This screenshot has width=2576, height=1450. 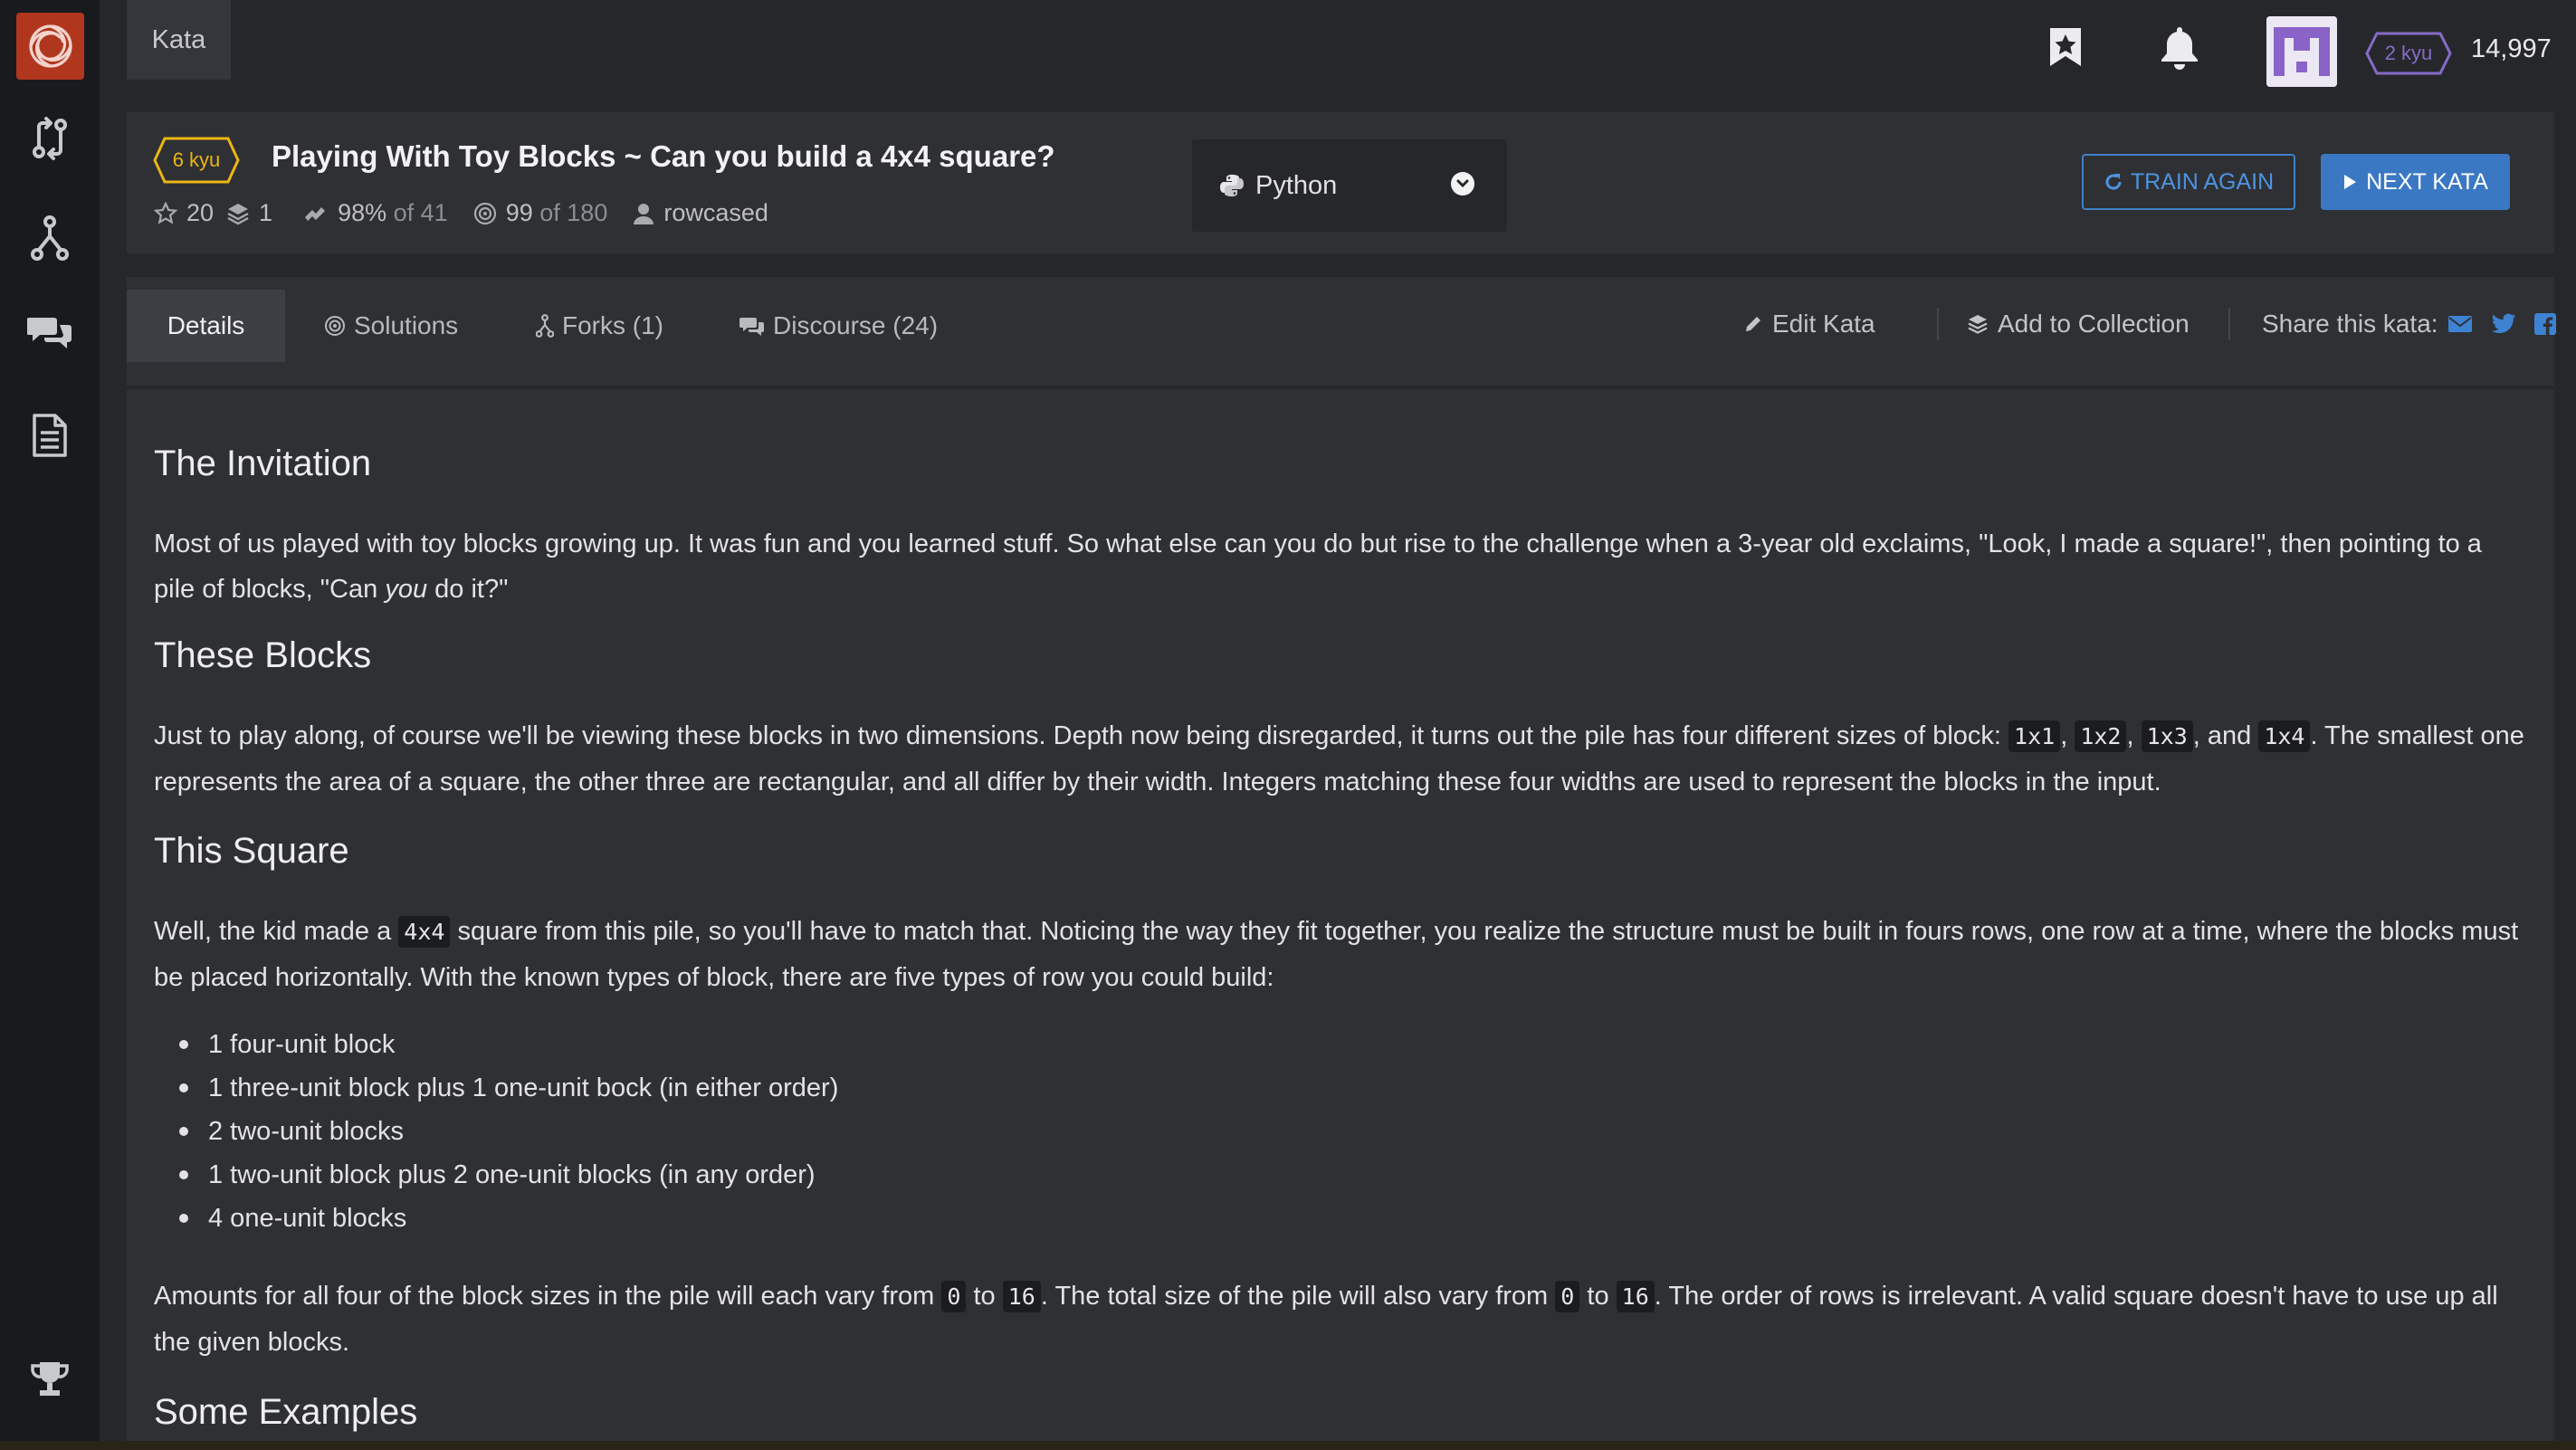 I want to click on share-facebook-button, so click(x=2550, y=324).